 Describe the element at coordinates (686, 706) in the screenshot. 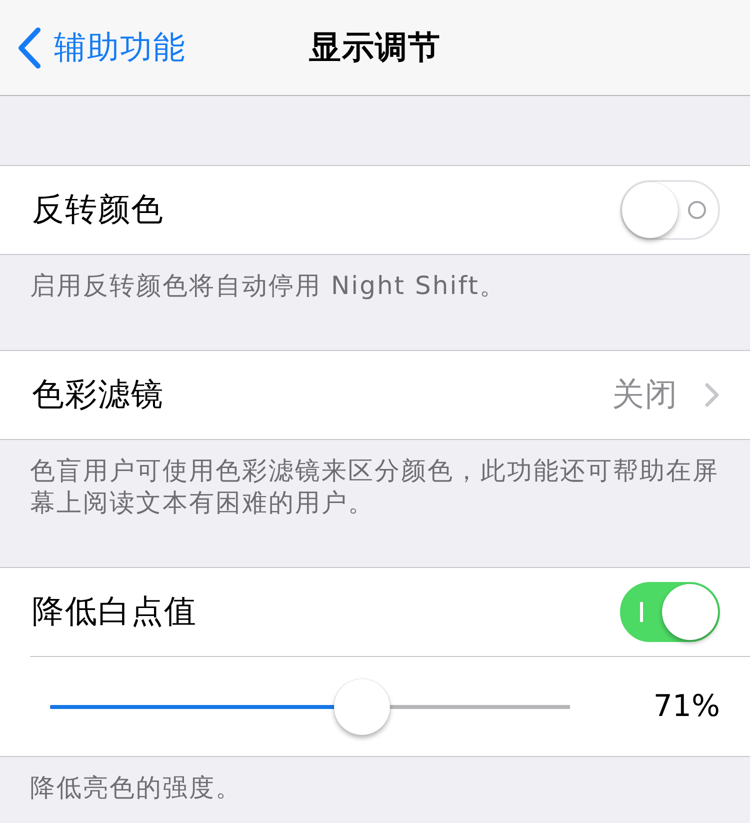

I see `slider-value: 71%` at that location.